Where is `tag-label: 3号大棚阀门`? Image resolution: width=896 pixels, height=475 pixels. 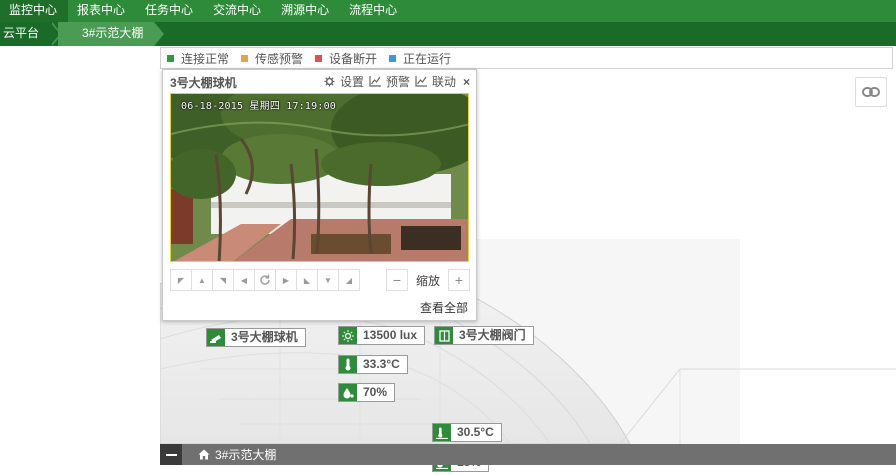 tag-label: 3号大棚阀门 is located at coordinates (492, 335).